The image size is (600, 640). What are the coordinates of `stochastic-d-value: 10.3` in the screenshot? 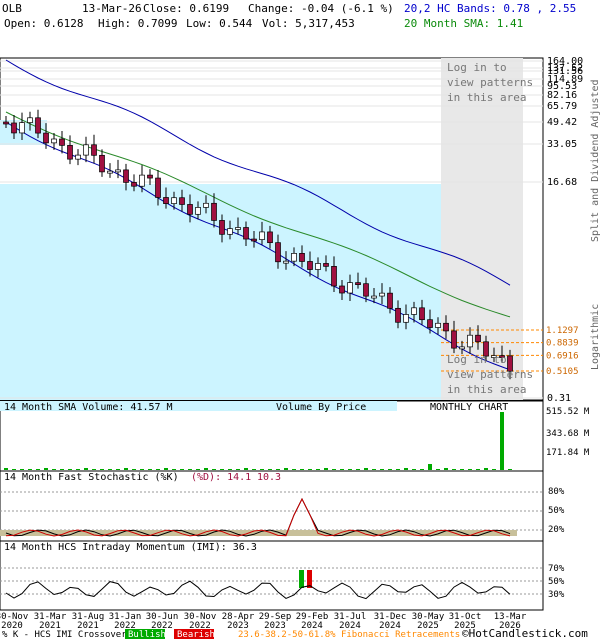 It's located at (269, 477).